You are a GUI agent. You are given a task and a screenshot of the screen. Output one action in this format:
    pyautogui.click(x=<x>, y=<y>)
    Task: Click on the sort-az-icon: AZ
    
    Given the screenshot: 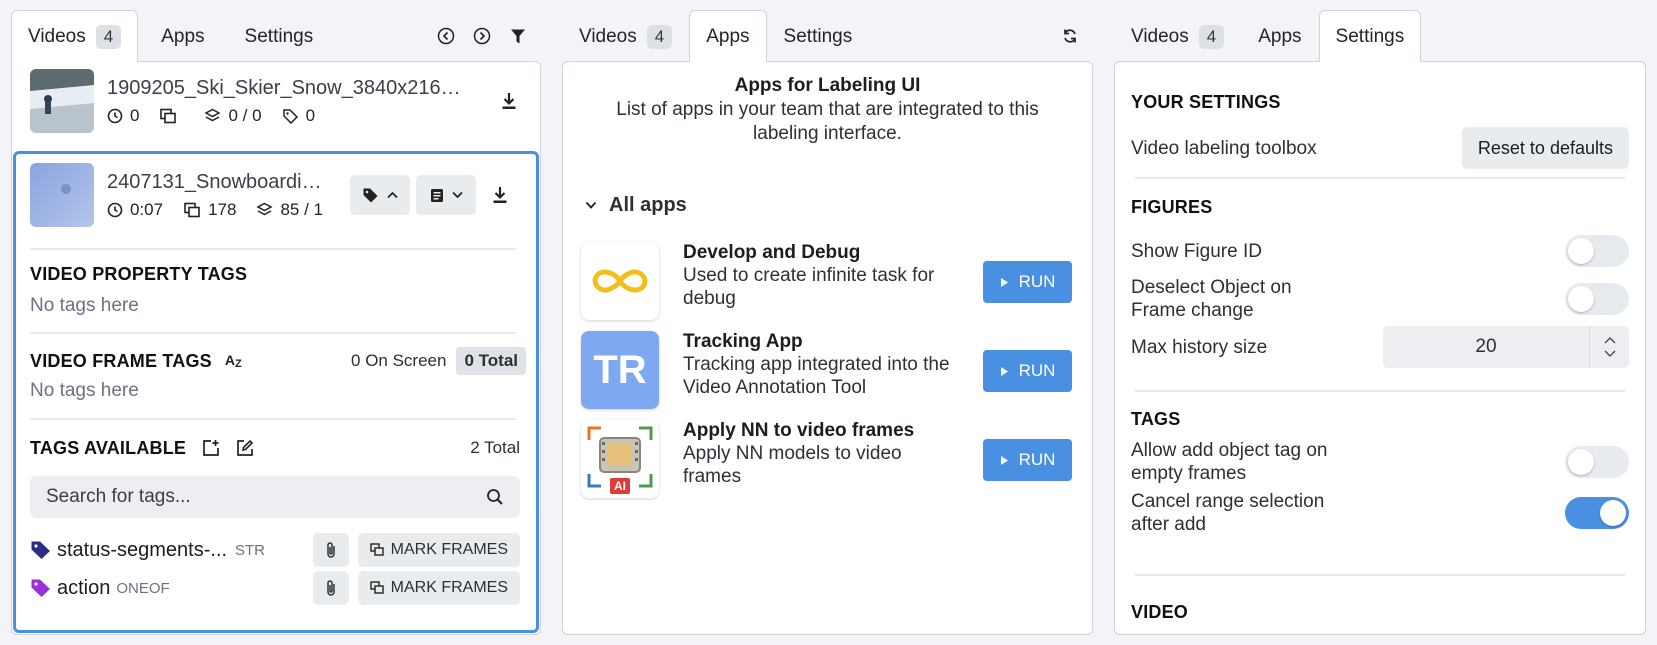 What is the action you would take?
    pyautogui.click(x=233, y=361)
    